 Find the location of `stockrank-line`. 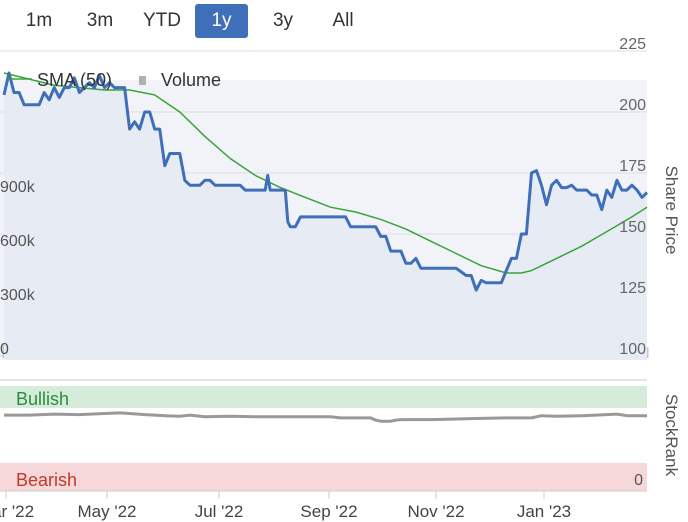

stockrank-line is located at coordinates (325, 417).